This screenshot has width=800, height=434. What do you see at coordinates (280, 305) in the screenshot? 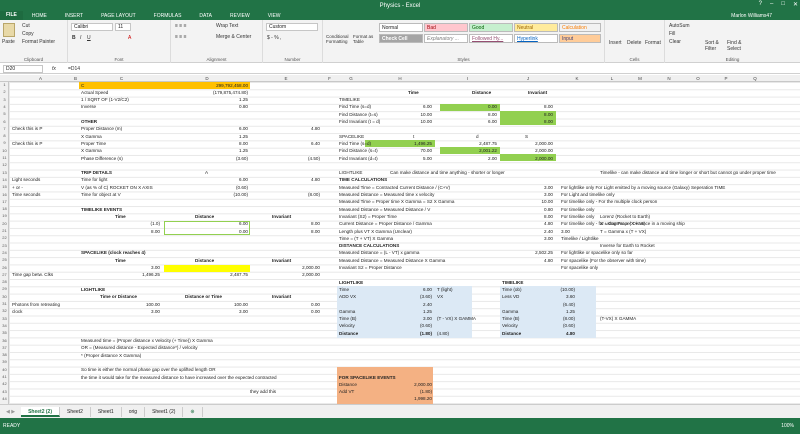
I see `cell: 0.00` at bounding box center [280, 305].